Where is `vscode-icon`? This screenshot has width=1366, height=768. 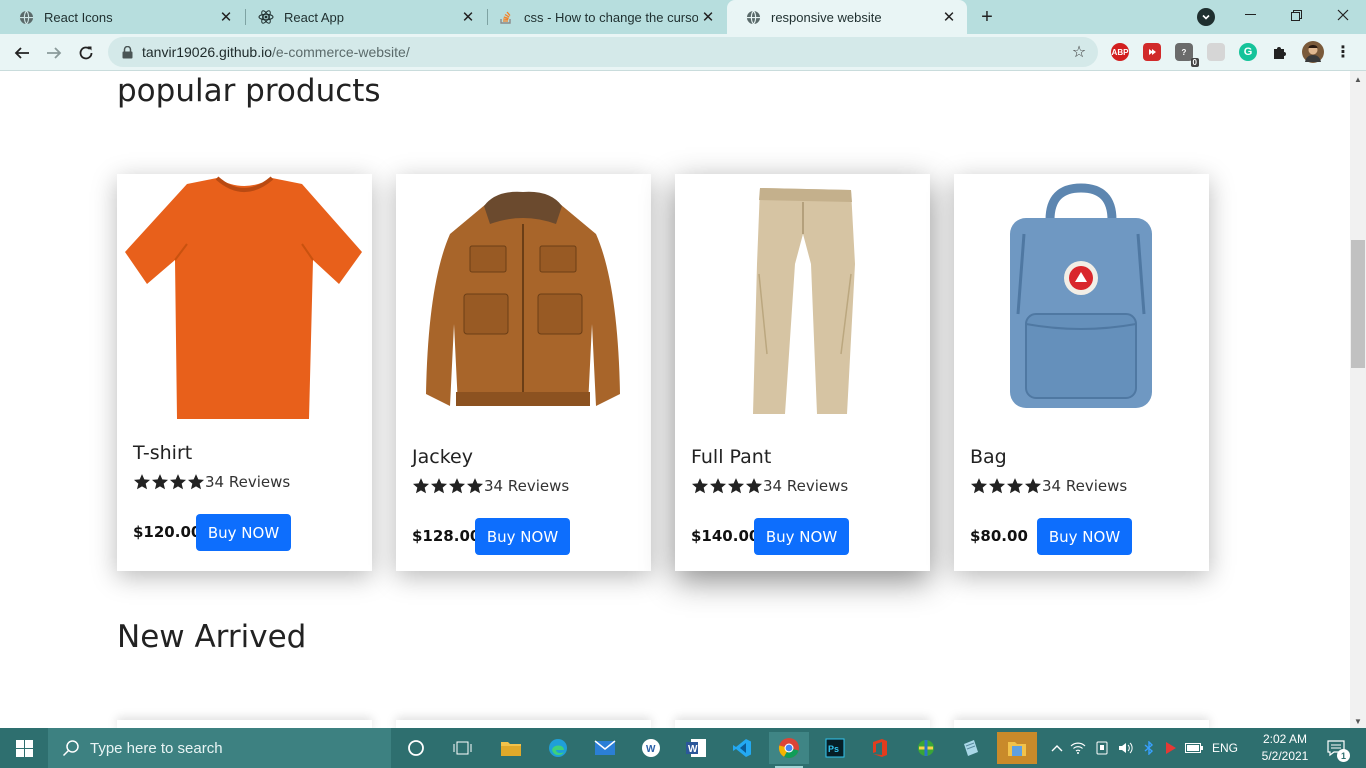
vscode-icon is located at coordinates (742, 748).